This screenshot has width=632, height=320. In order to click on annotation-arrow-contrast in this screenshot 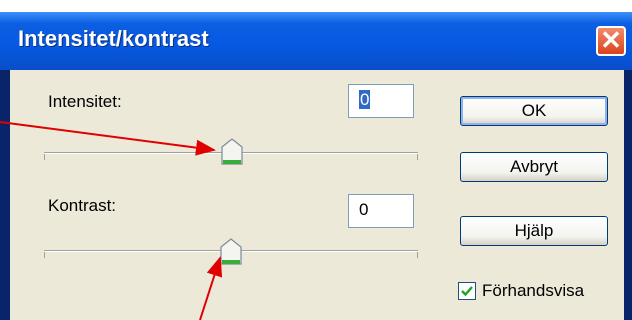, I will do `click(211, 288)`.